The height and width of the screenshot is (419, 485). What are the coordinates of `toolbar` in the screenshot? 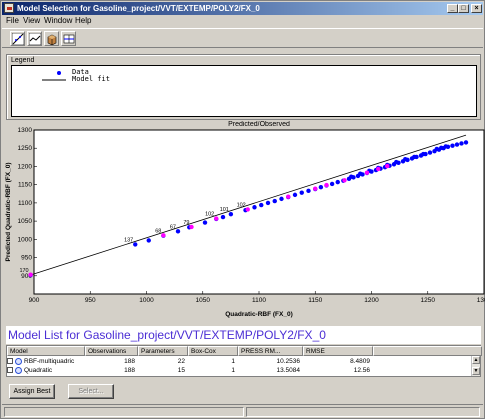 It's located at (242, 38).